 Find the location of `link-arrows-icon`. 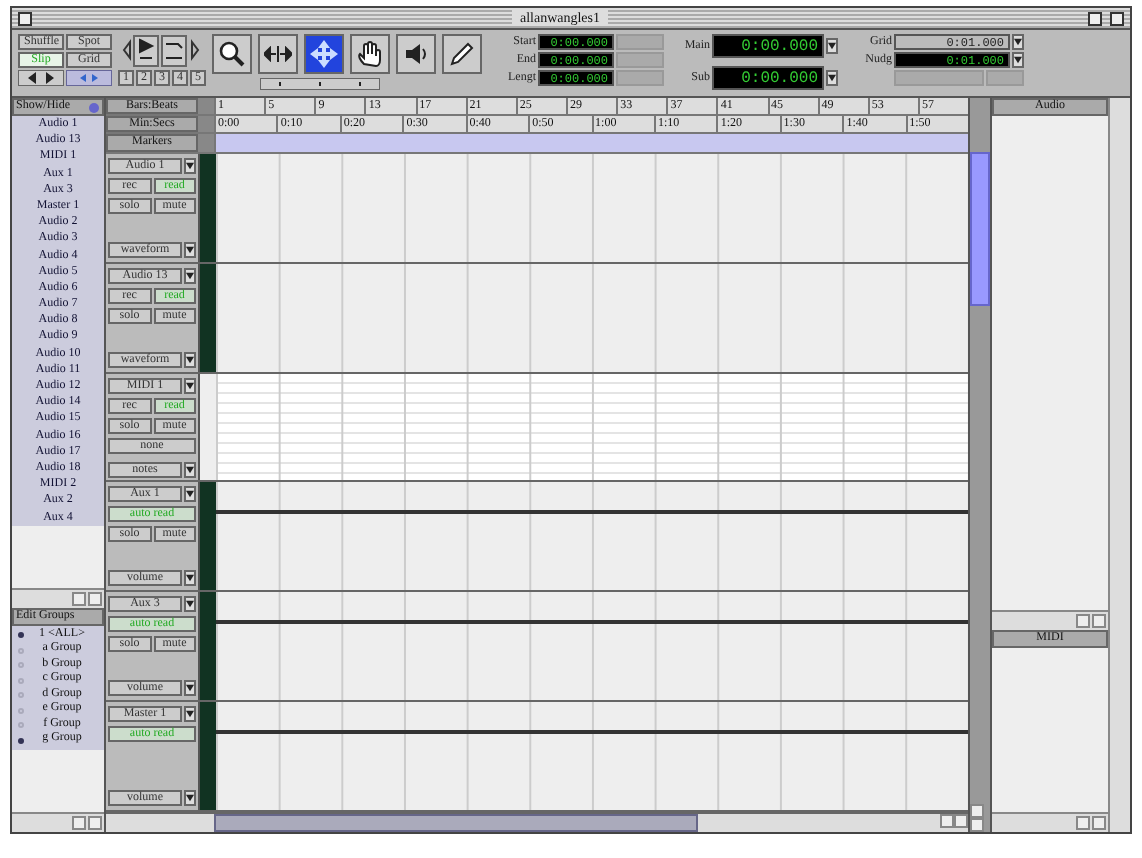

link-arrows-icon is located at coordinates (41, 78).